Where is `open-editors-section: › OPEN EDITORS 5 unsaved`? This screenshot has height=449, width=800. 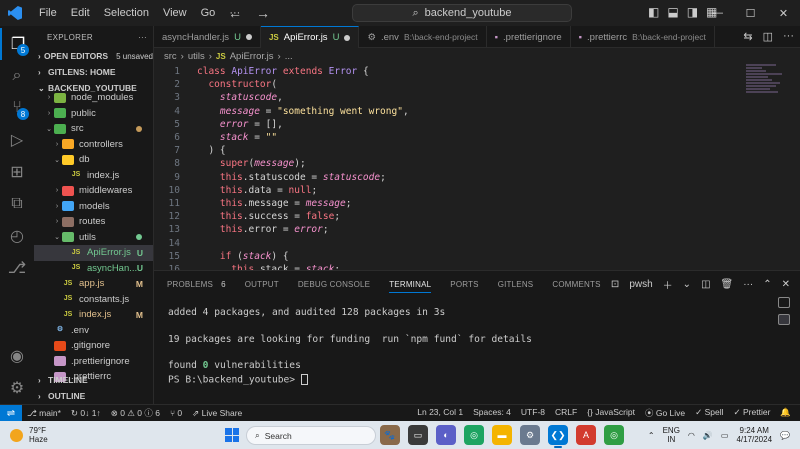 open-editors-section: › OPEN EDITORS 5 unsaved is located at coordinates (93, 56).